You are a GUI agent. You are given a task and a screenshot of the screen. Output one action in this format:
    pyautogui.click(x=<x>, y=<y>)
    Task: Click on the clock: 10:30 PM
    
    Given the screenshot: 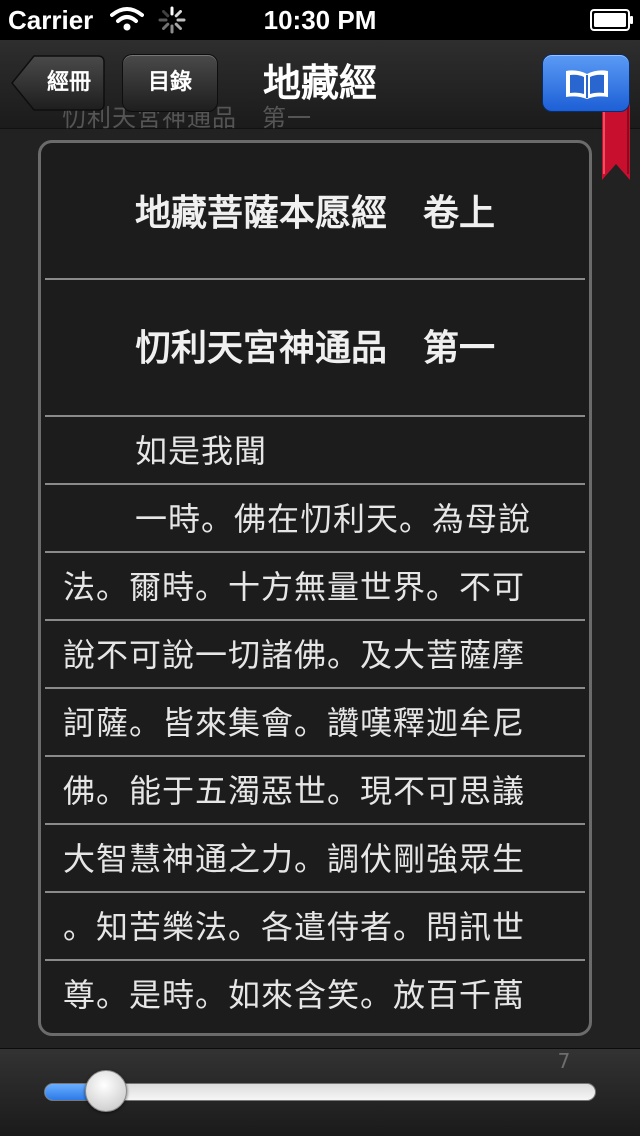 What is the action you would take?
    pyautogui.click(x=320, y=20)
    